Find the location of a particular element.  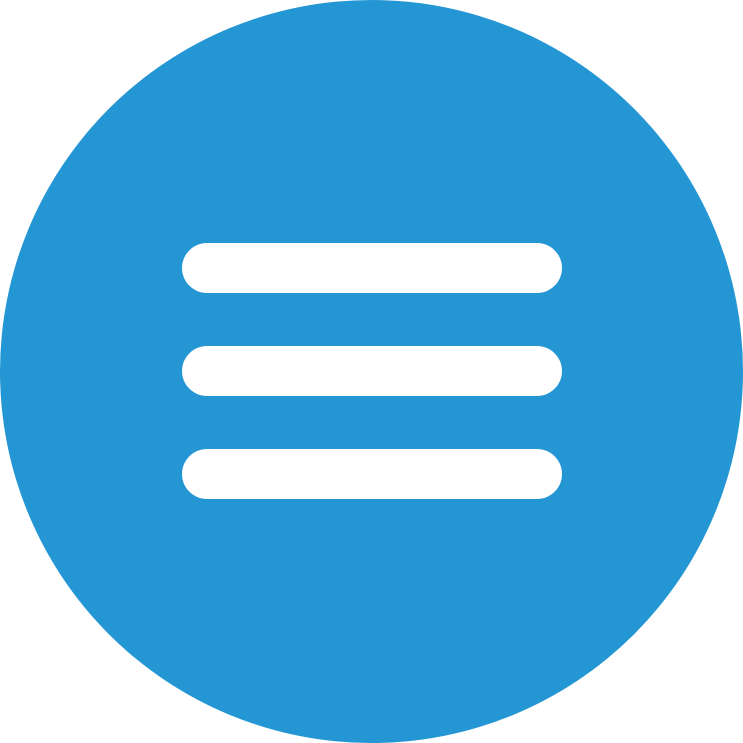

menu-bar-middle is located at coordinates (372, 371).